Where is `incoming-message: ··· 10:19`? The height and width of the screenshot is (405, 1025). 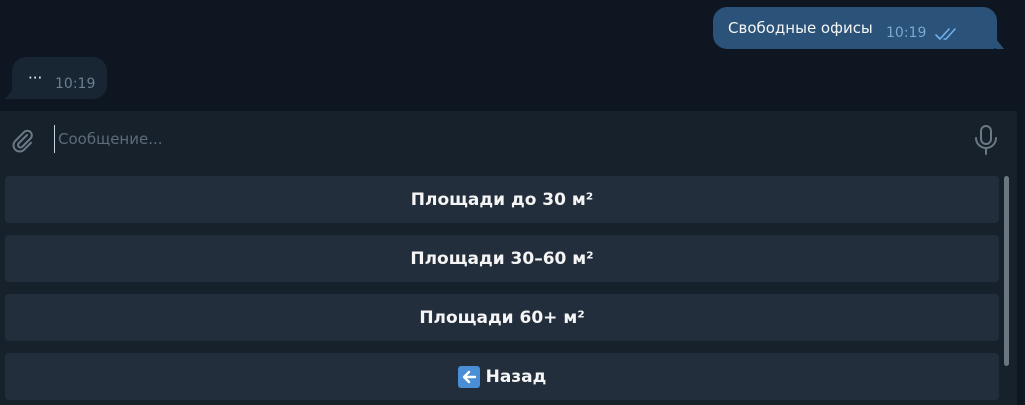 incoming-message: ··· 10:19 is located at coordinates (56, 78).